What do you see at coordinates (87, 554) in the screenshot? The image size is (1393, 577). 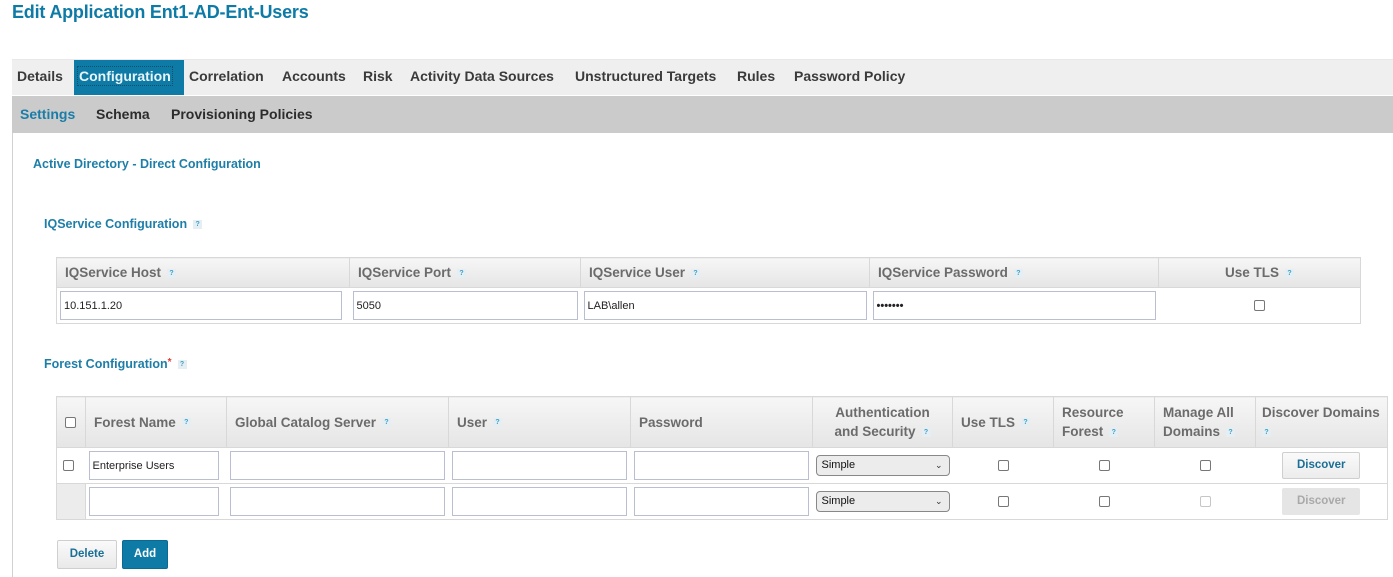 I see `delete-button: Delete` at bounding box center [87, 554].